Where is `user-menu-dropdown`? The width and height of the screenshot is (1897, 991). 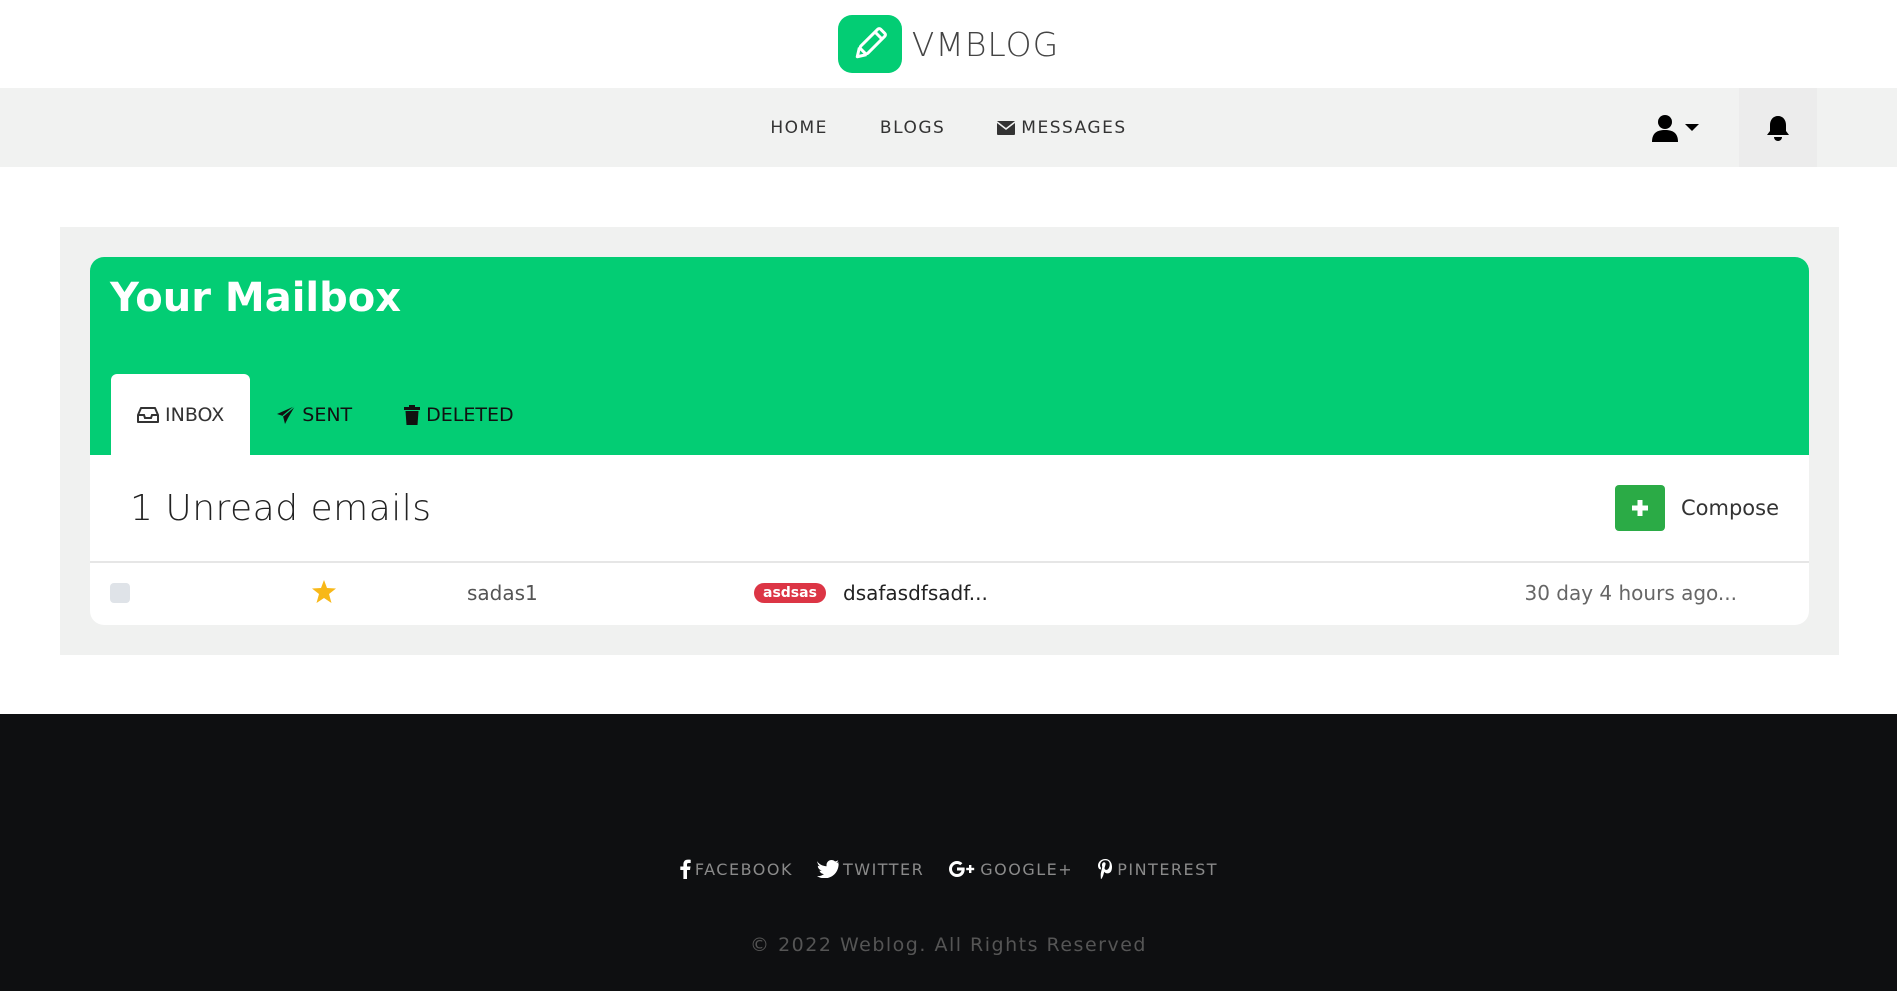
user-menu-dropdown is located at coordinates (1695, 128).